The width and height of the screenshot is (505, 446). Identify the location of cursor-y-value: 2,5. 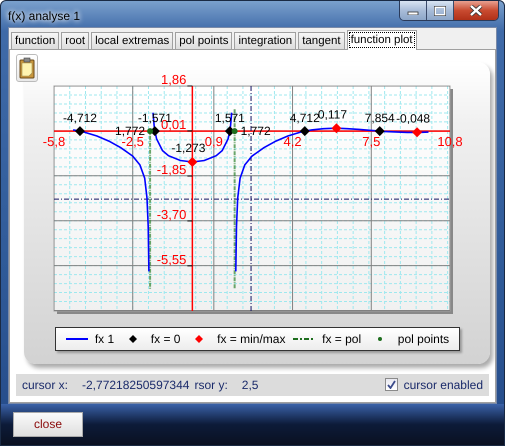
(250, 385).